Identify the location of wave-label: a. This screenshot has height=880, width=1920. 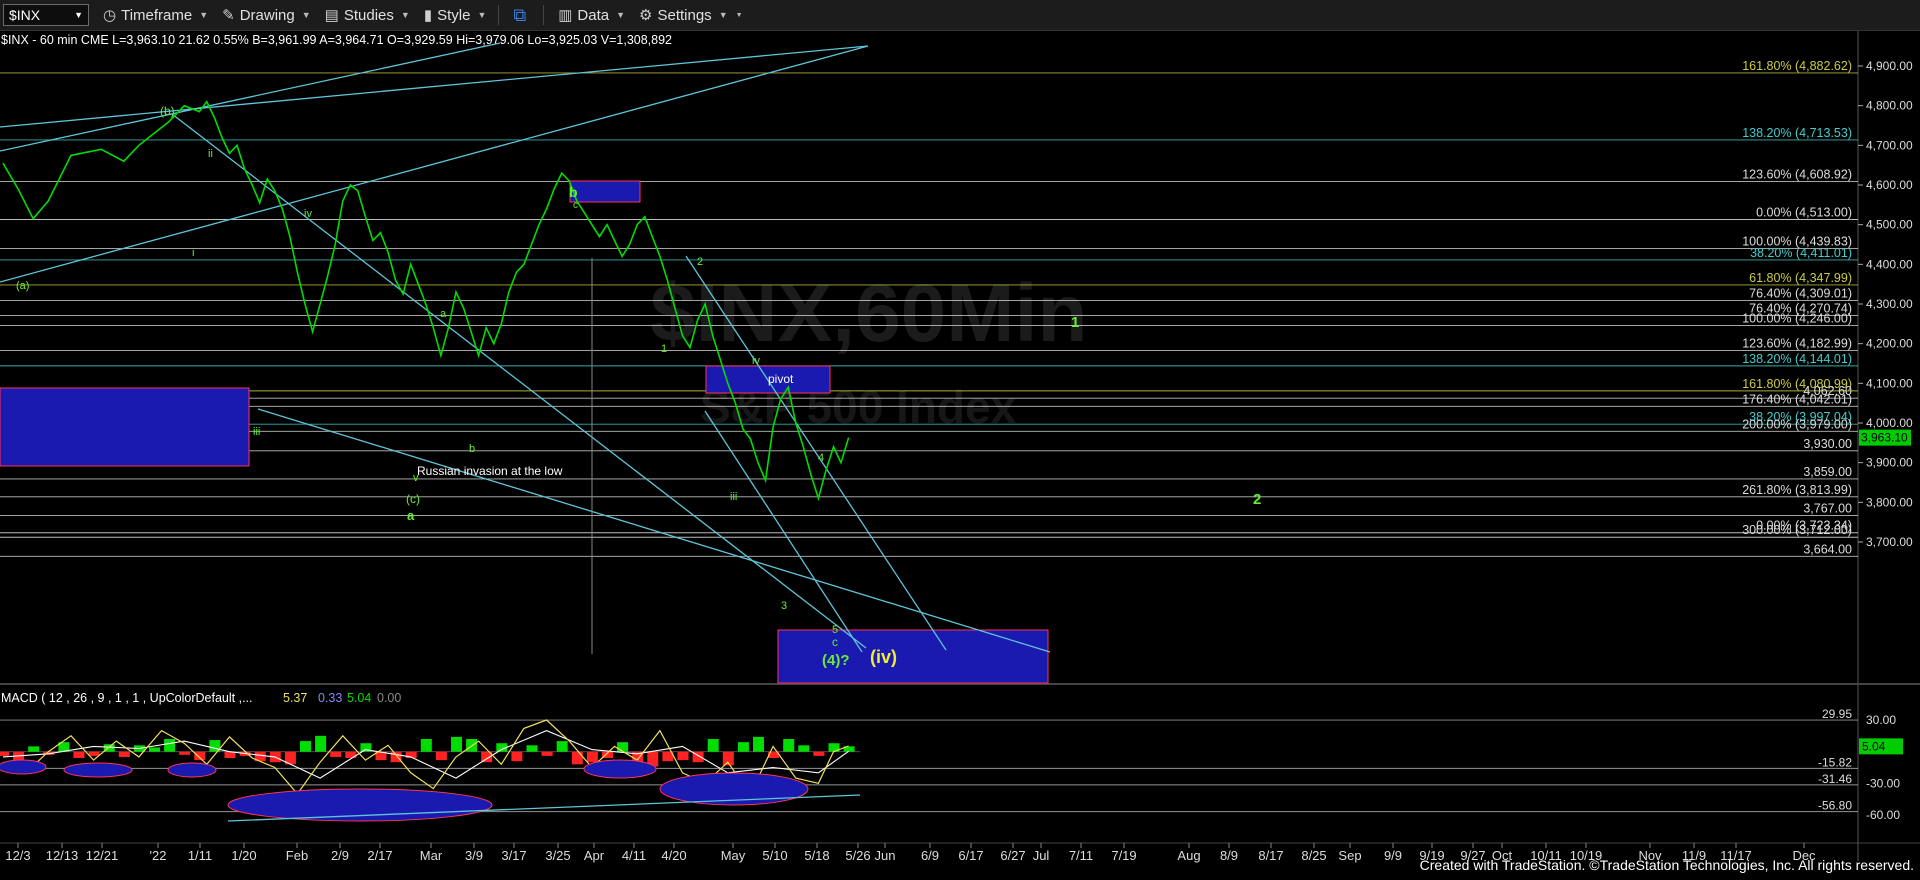
(411, 515).